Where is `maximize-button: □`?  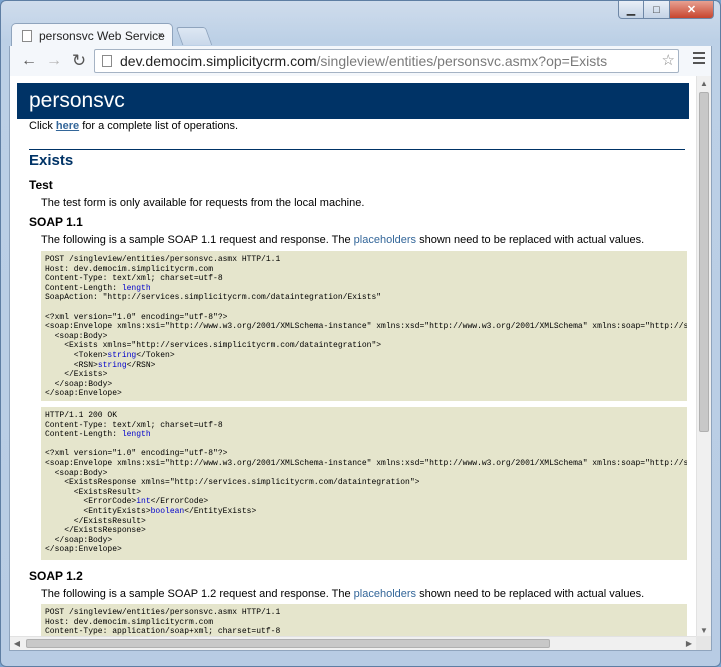
maximize-button: □ is located at coordinates (657, 10).